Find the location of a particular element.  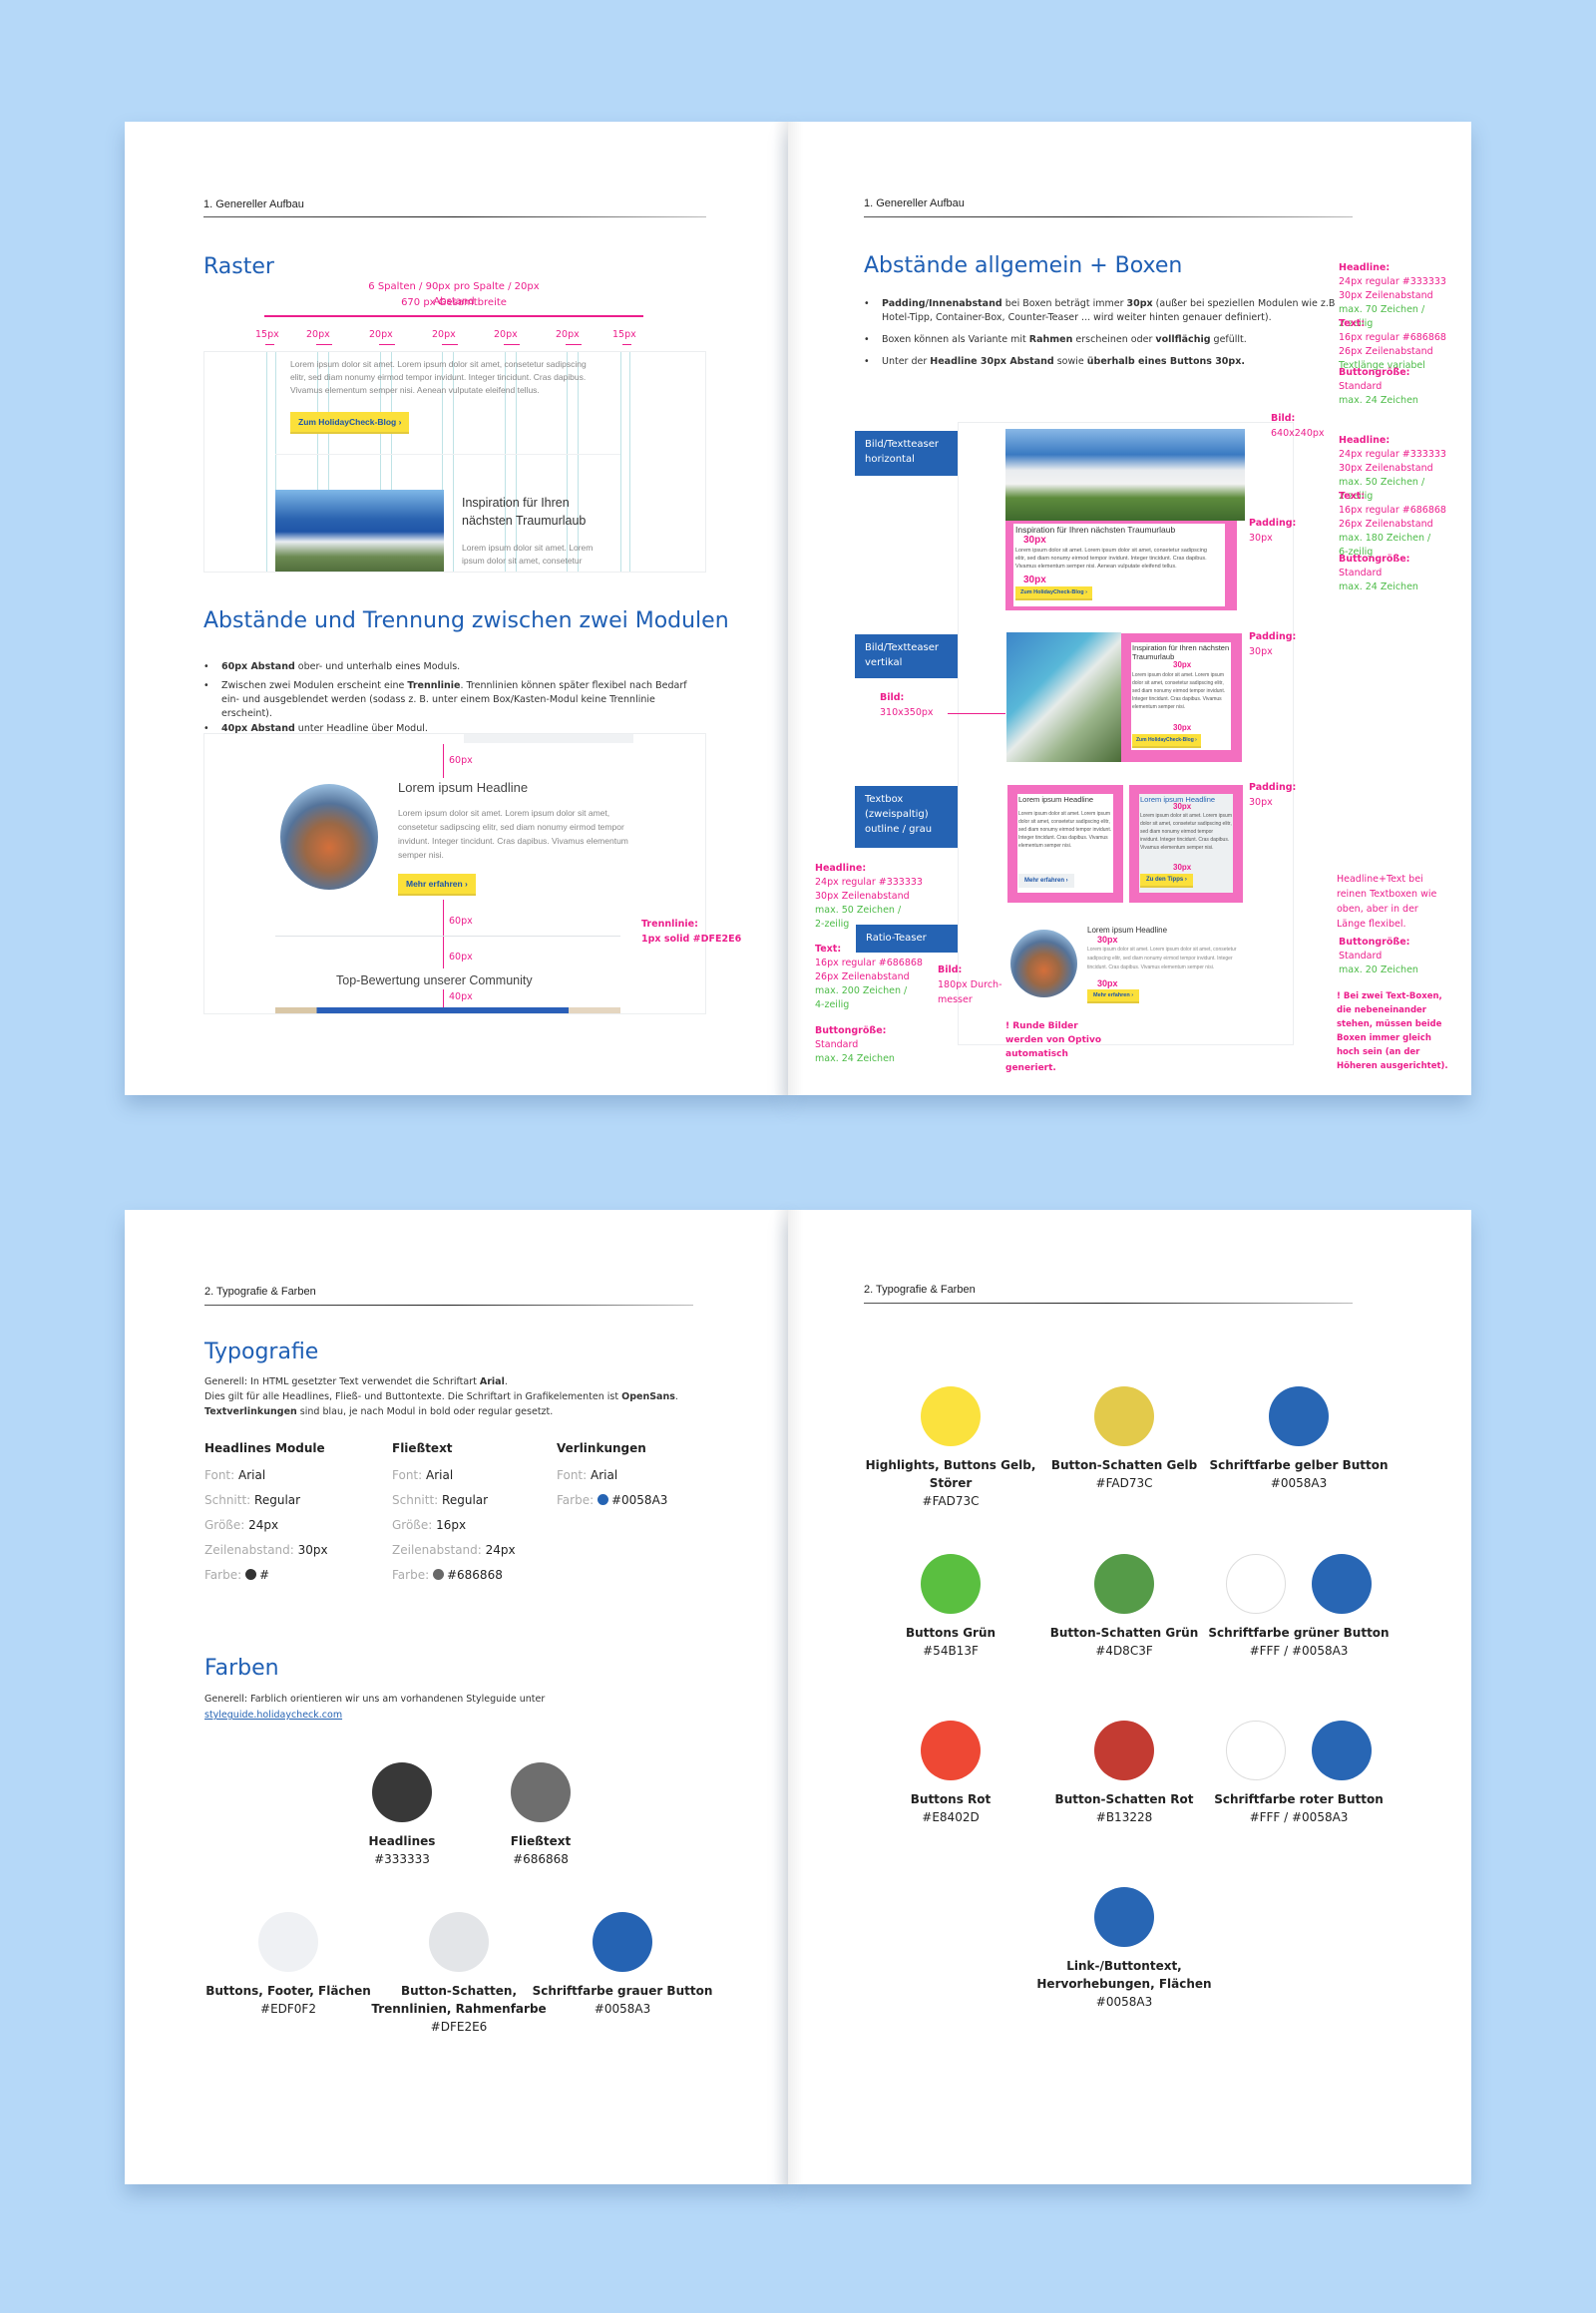

annotation-limit: max. 70 Zeichen / is located at coordinates (1382, 309).